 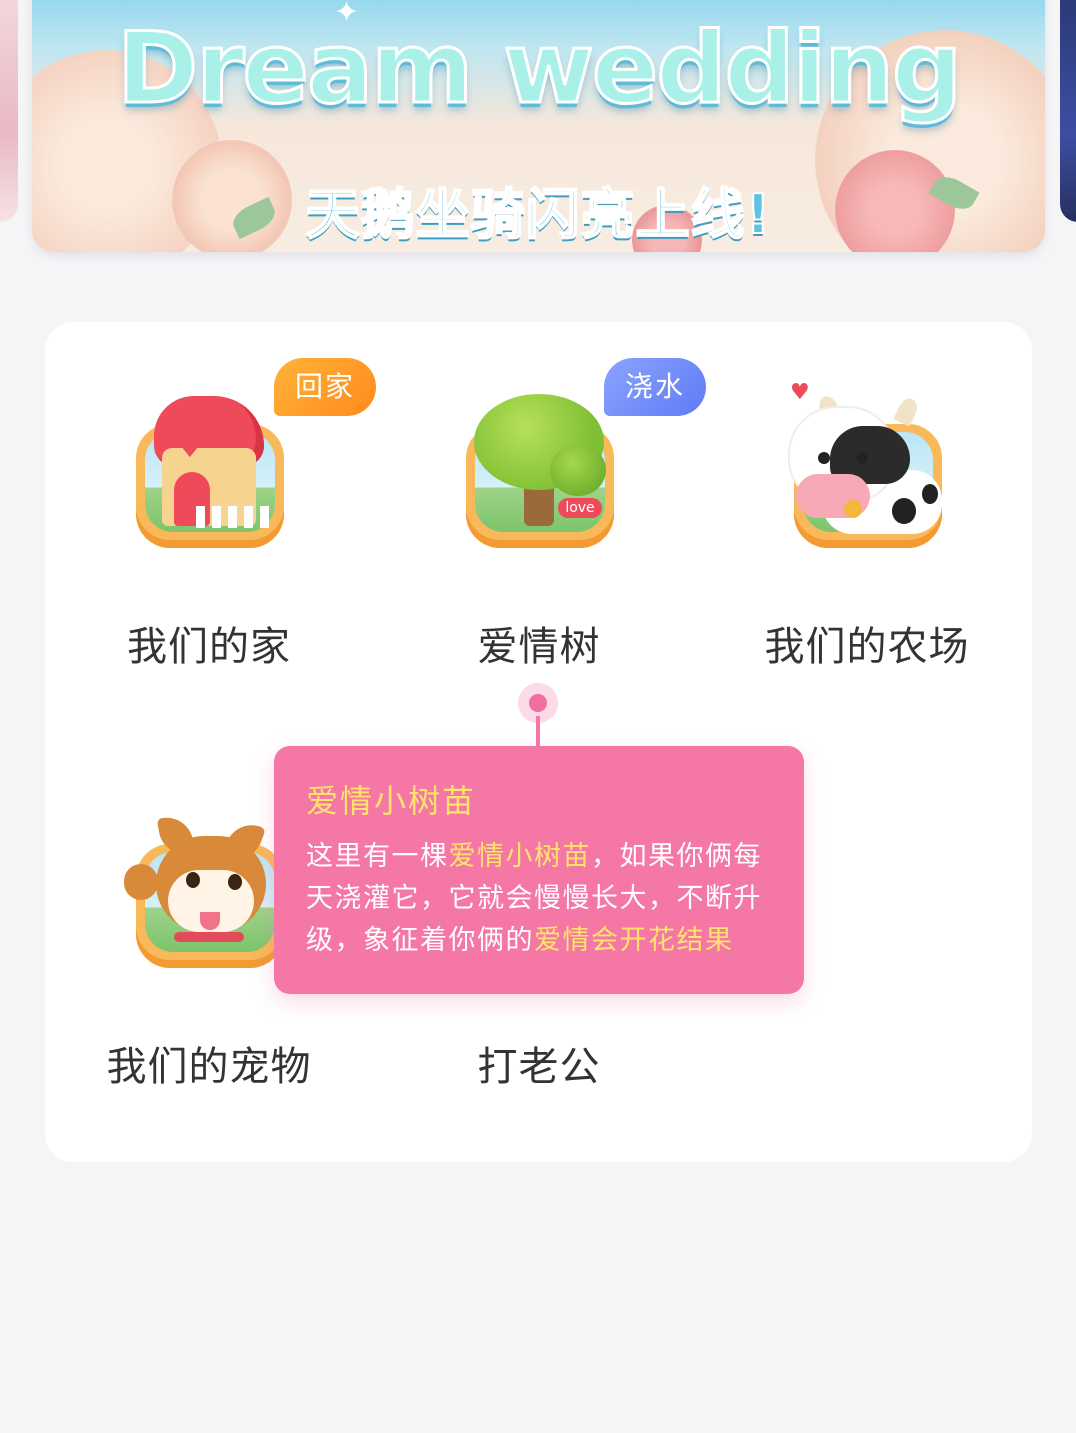 I want to click on badge-water: 浇水, so click(x=655, y=387).